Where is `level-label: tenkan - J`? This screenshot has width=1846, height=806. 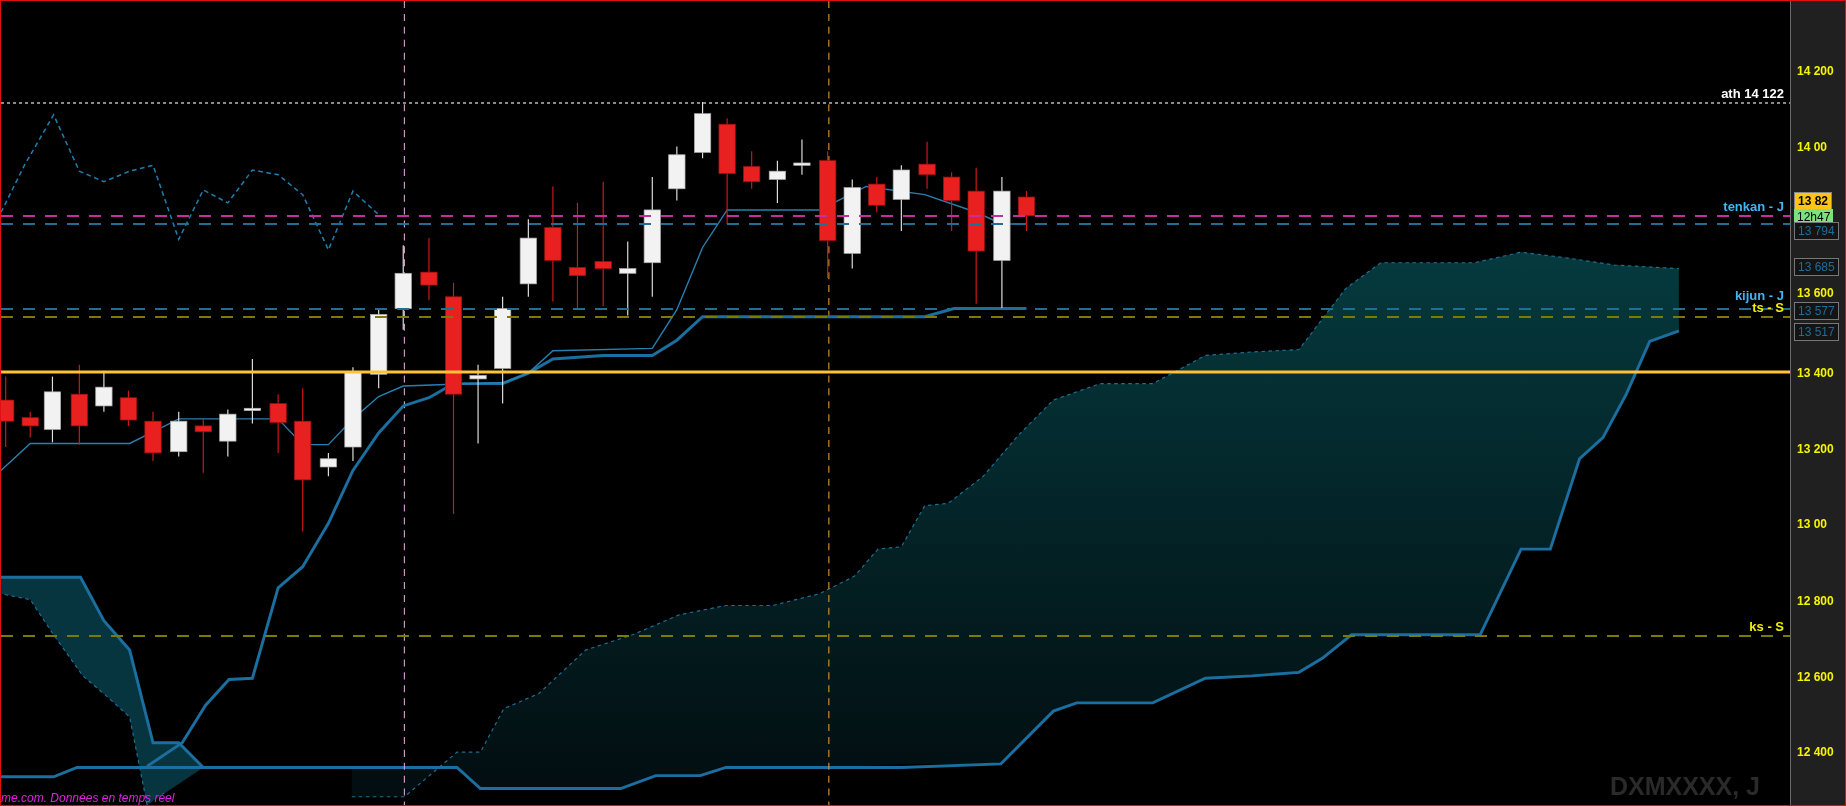
level-label: tenkan - J is located at coordinates (1753, 206).